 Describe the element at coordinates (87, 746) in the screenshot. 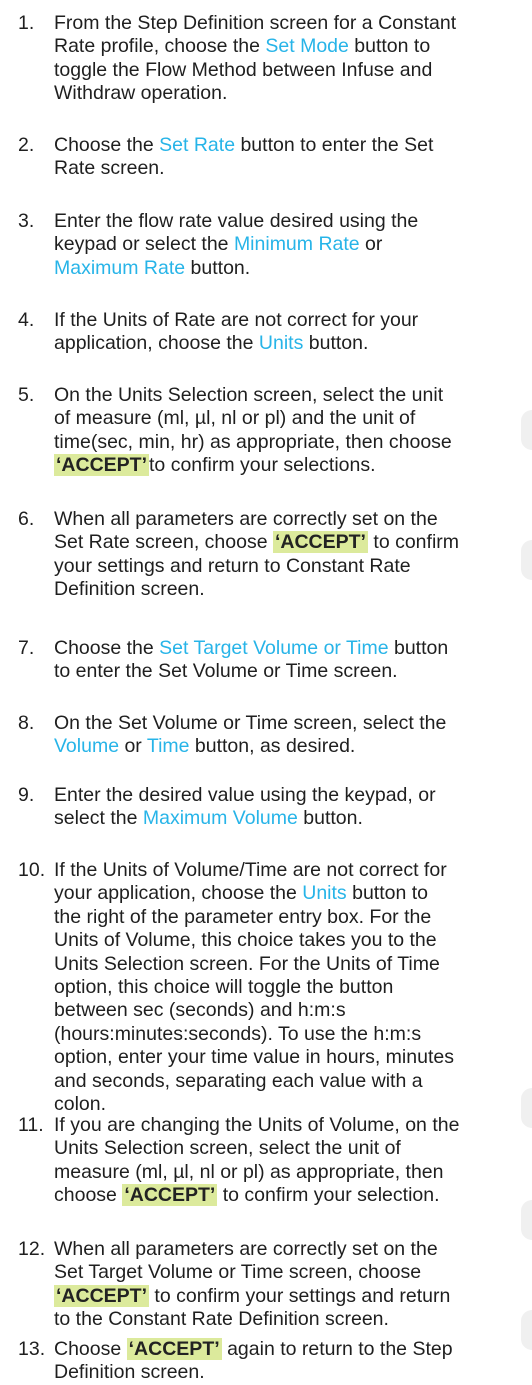

I see `button-reference: Volume` at that location.